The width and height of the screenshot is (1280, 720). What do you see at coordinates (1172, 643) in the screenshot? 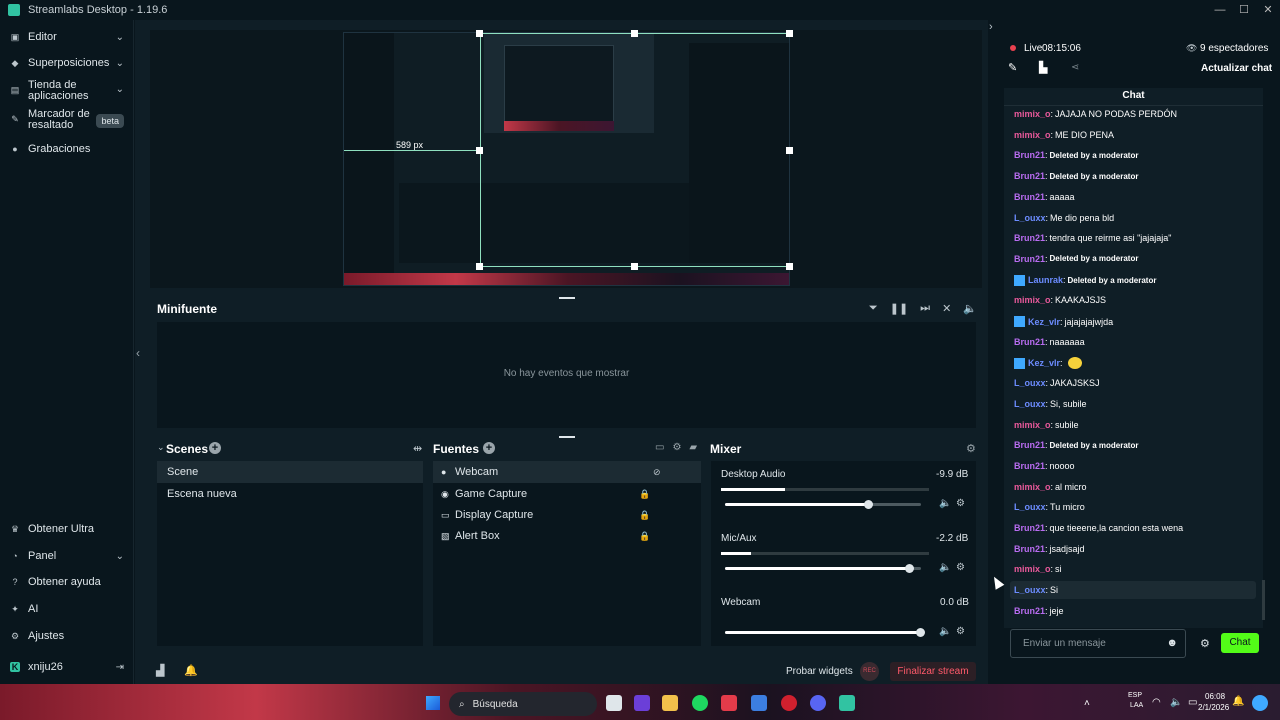
I see `emoji-icon: ☻` at bounding box center [1172, 643].